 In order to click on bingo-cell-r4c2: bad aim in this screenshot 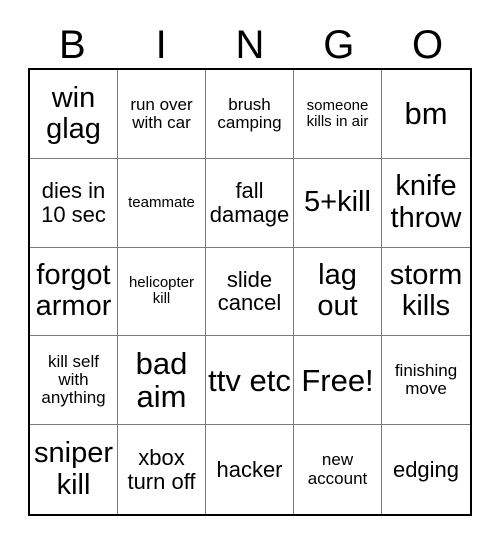, I will do `click(162, 381)`.